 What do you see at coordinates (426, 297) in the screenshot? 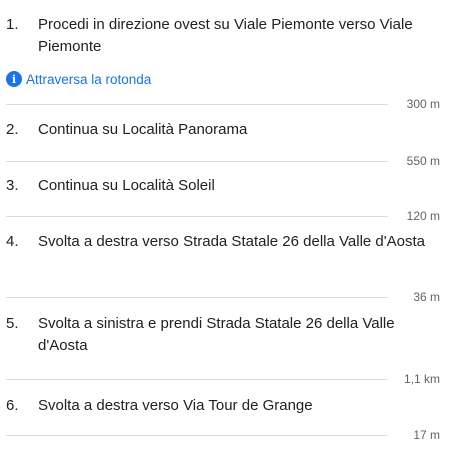
I see `step-distance: 36 m` at bounding box center [426, 297].